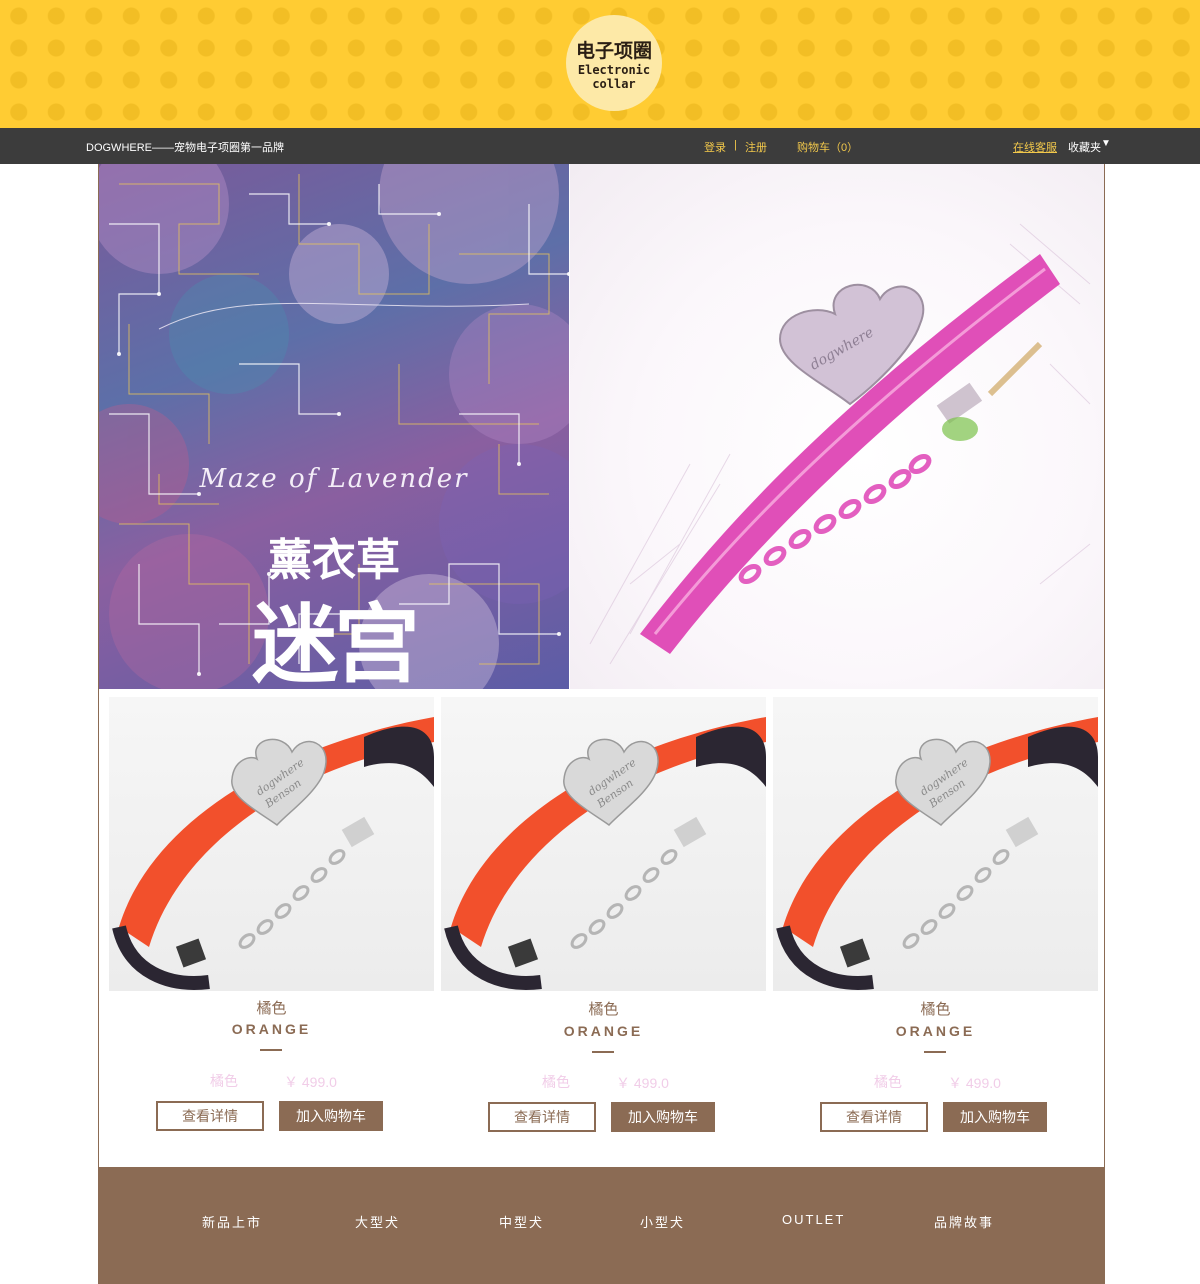  I want to click on footer-item-outlet: OUTLET, so click(813, 1219).